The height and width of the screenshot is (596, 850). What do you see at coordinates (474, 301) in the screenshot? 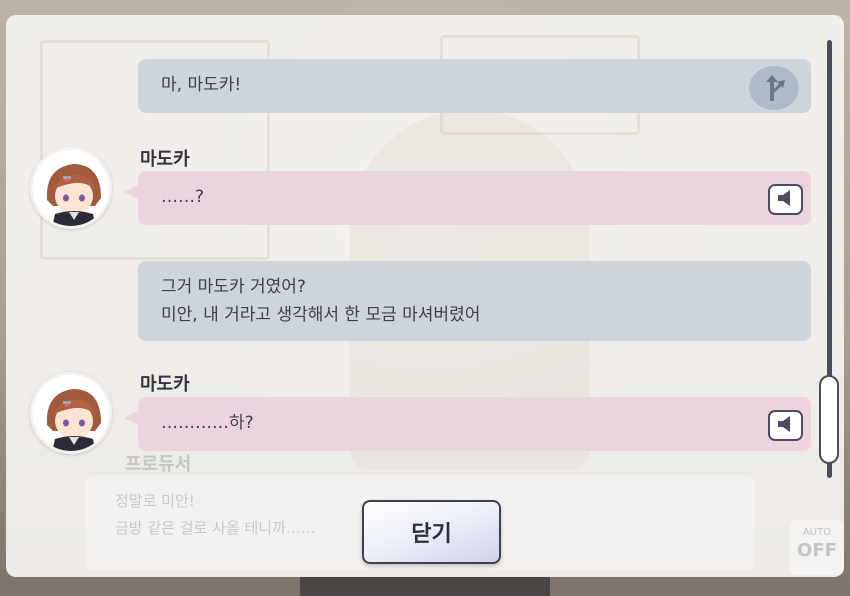
I see `log-entry-player: 그거 마도카 거였어? 미안, 내 거라고 생각해서 한 모금 마셔버렸어` at bounding box center [474, 301].